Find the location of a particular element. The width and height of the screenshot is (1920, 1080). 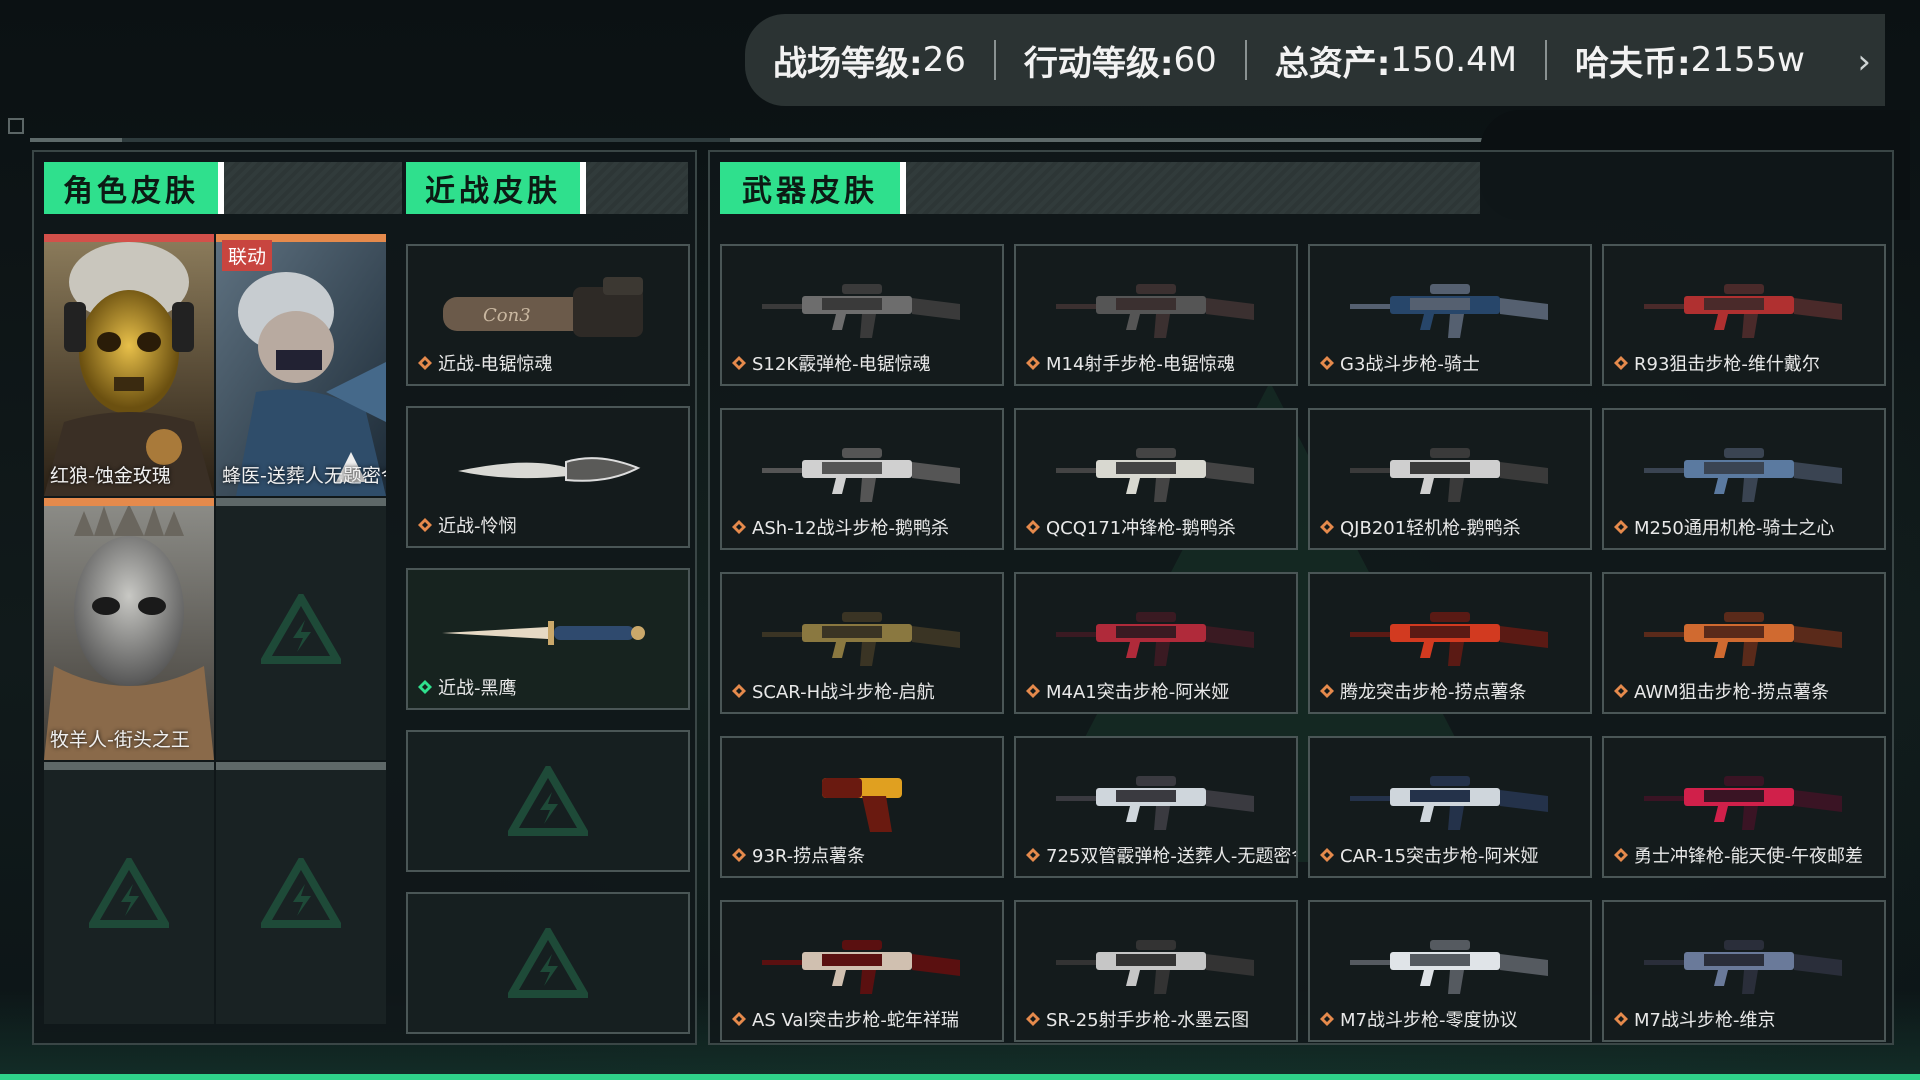

bottom-accent-line is located at coordinates (960, 1077).